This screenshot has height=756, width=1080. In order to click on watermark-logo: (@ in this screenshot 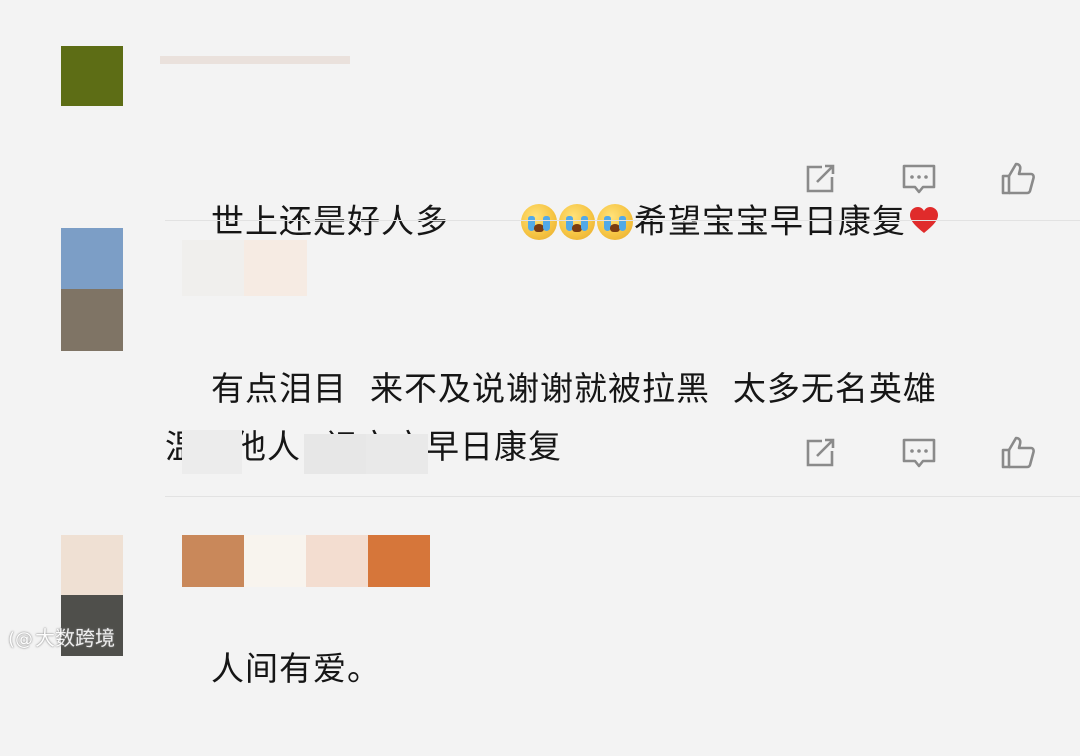, I will do `click(21, 639)`.